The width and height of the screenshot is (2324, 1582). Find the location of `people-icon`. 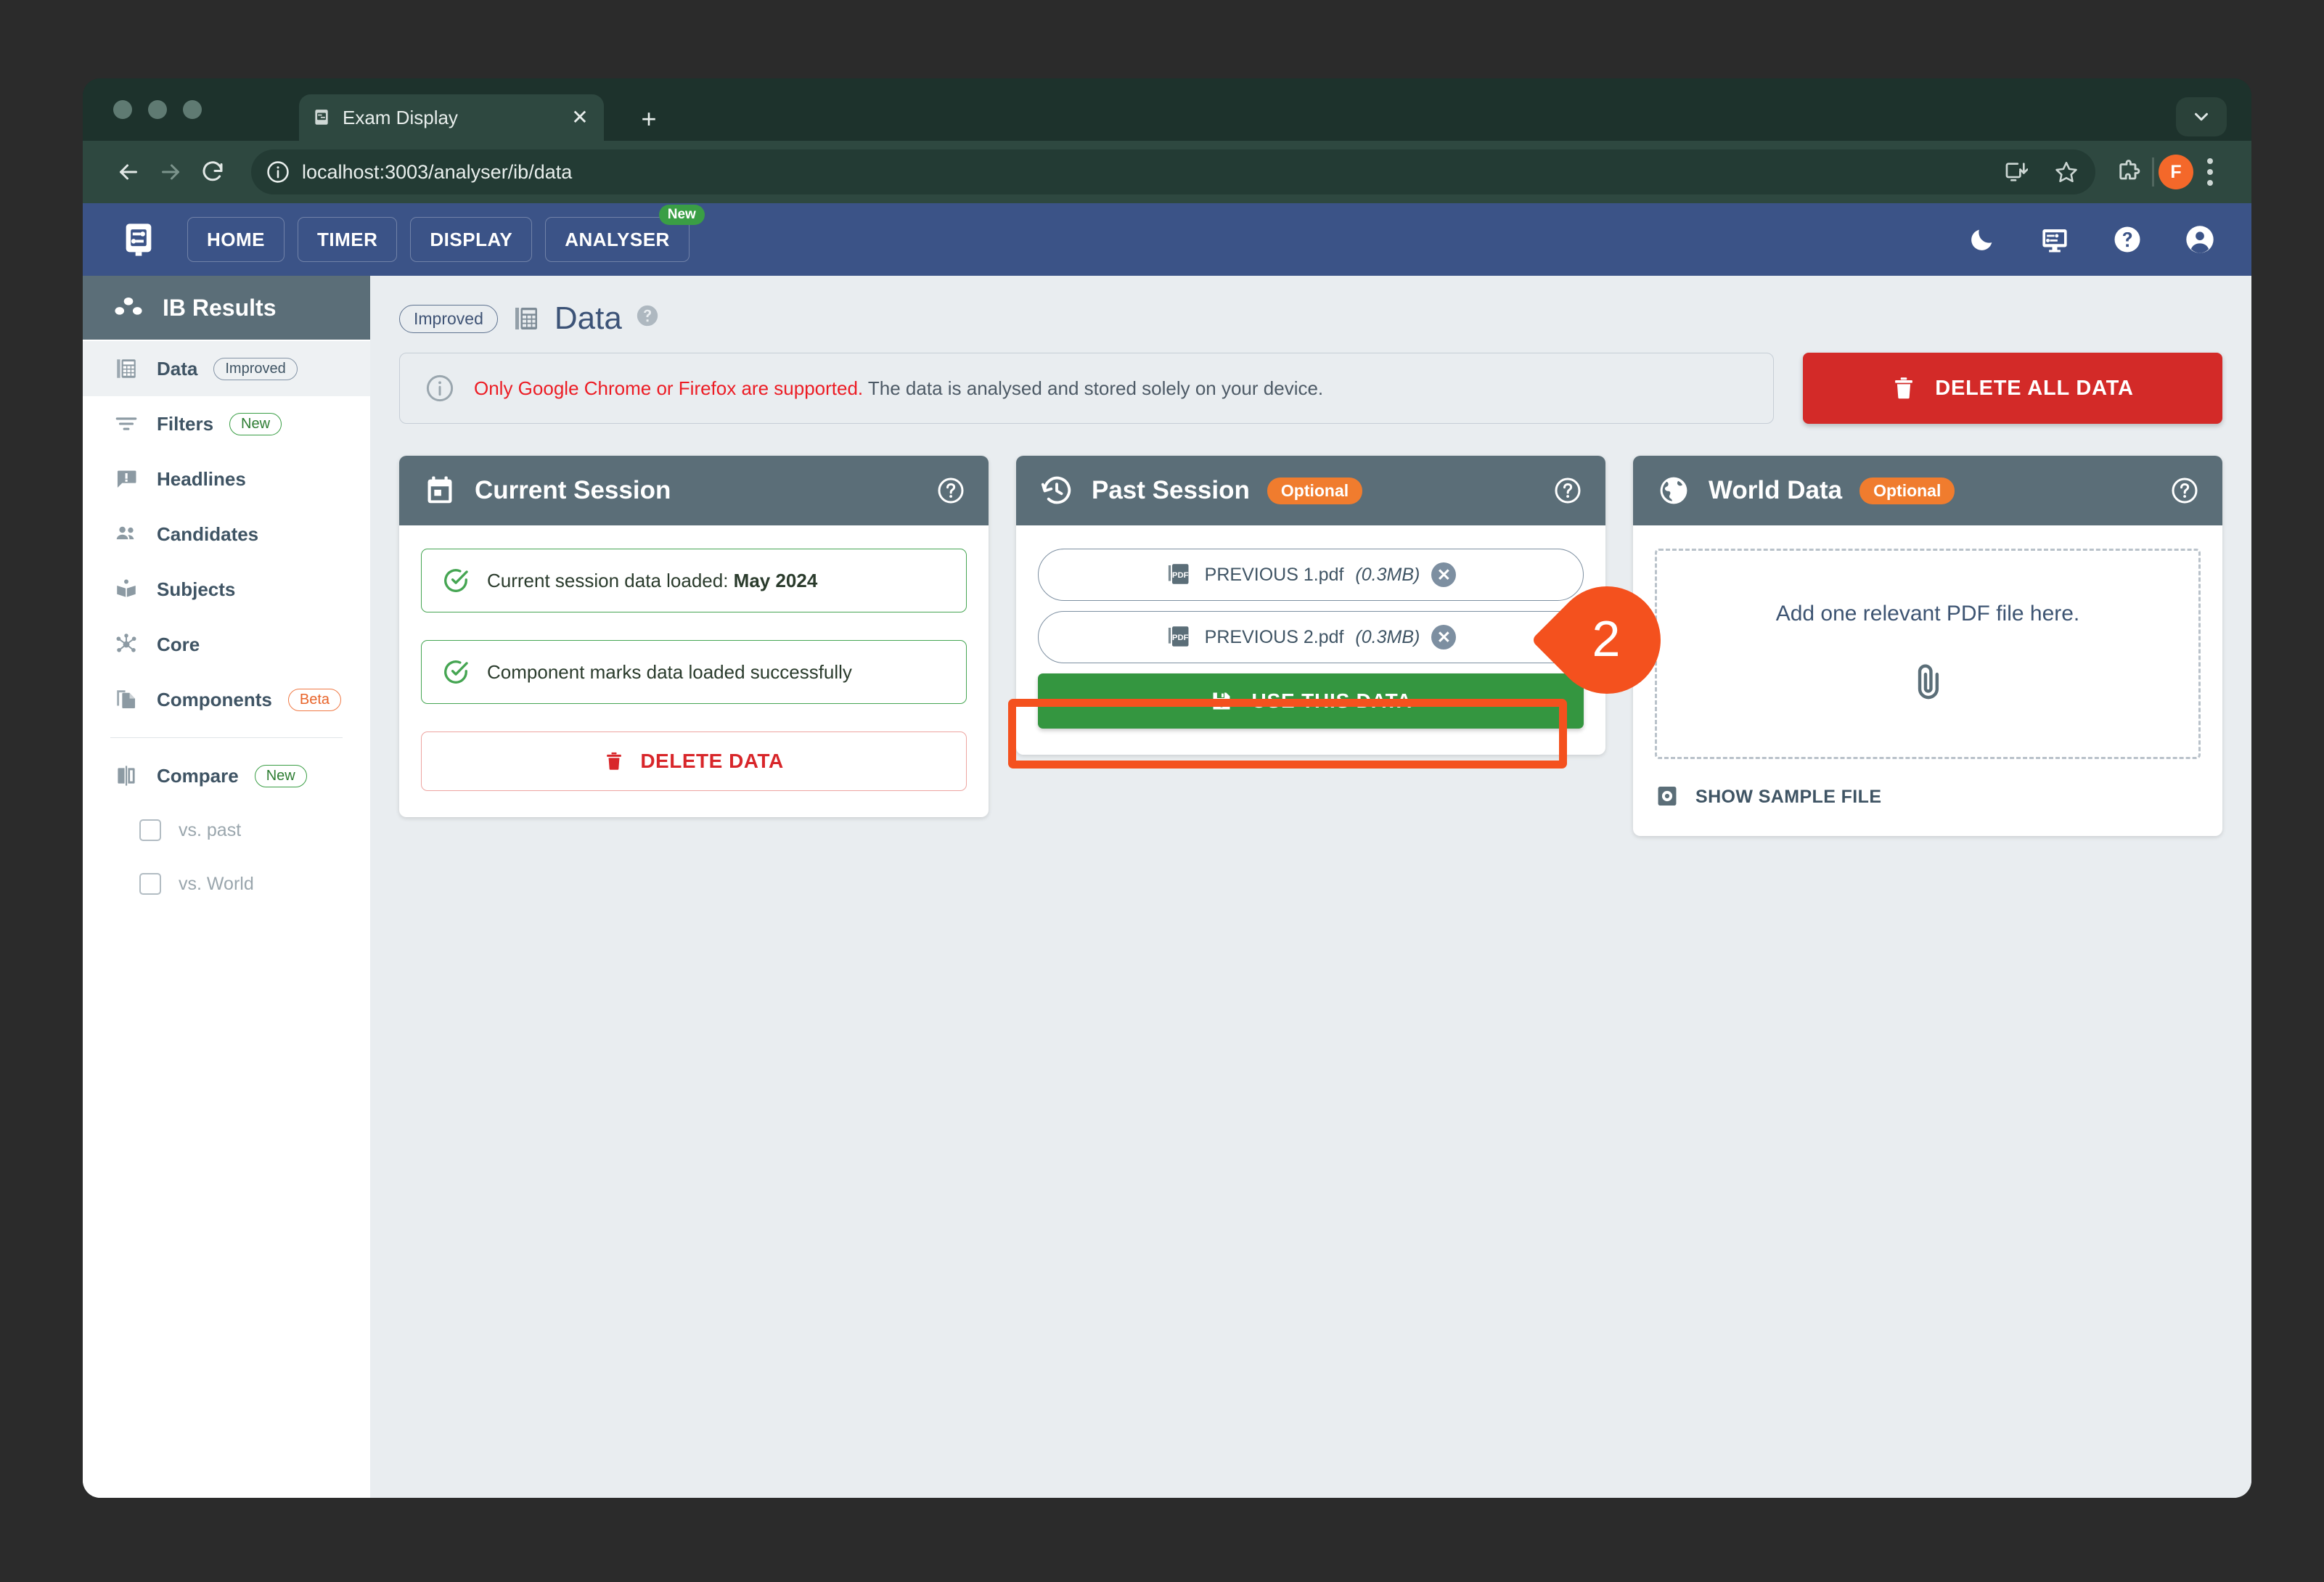

people-icon is located at coordinates (126, 534).